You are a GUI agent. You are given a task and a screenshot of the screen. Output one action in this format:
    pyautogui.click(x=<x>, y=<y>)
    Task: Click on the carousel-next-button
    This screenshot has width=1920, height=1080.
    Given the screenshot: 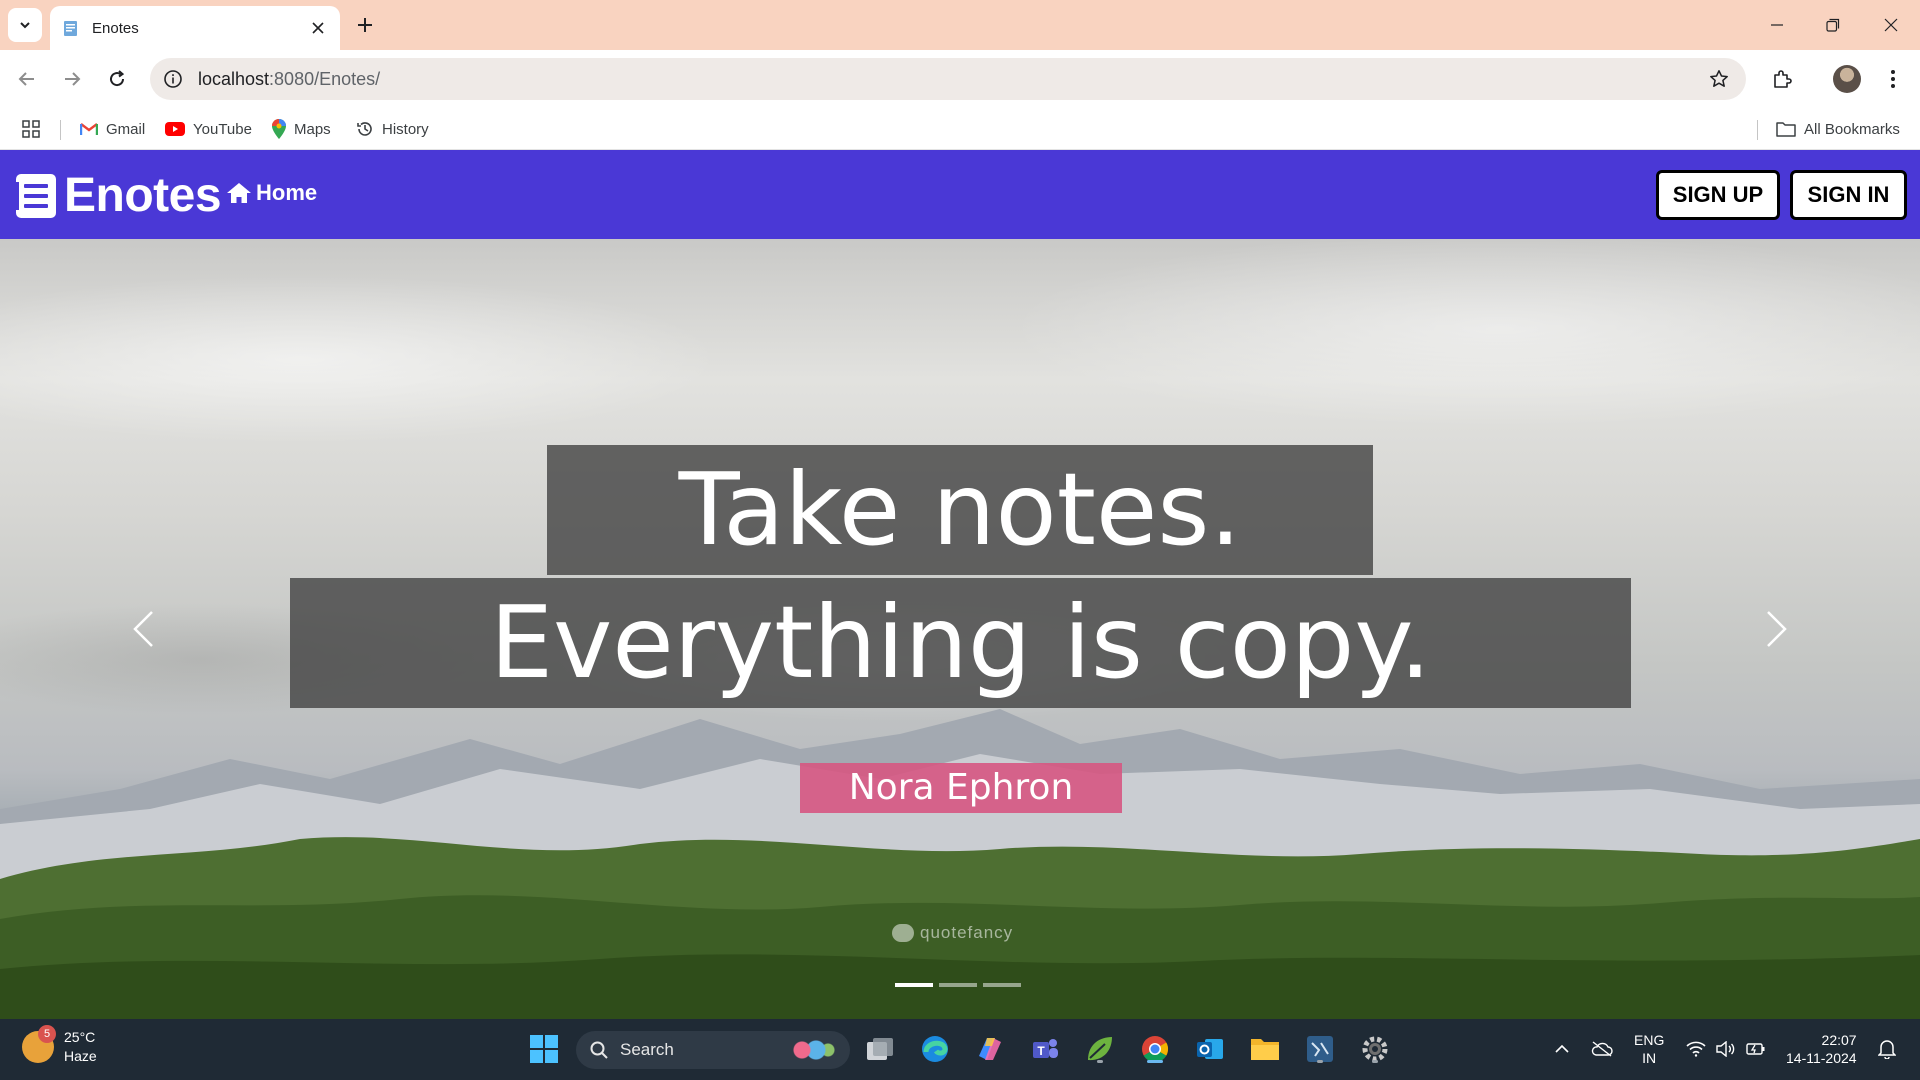 What is the action you would take?
    pyautogui.click(x=1777, y=629)
    